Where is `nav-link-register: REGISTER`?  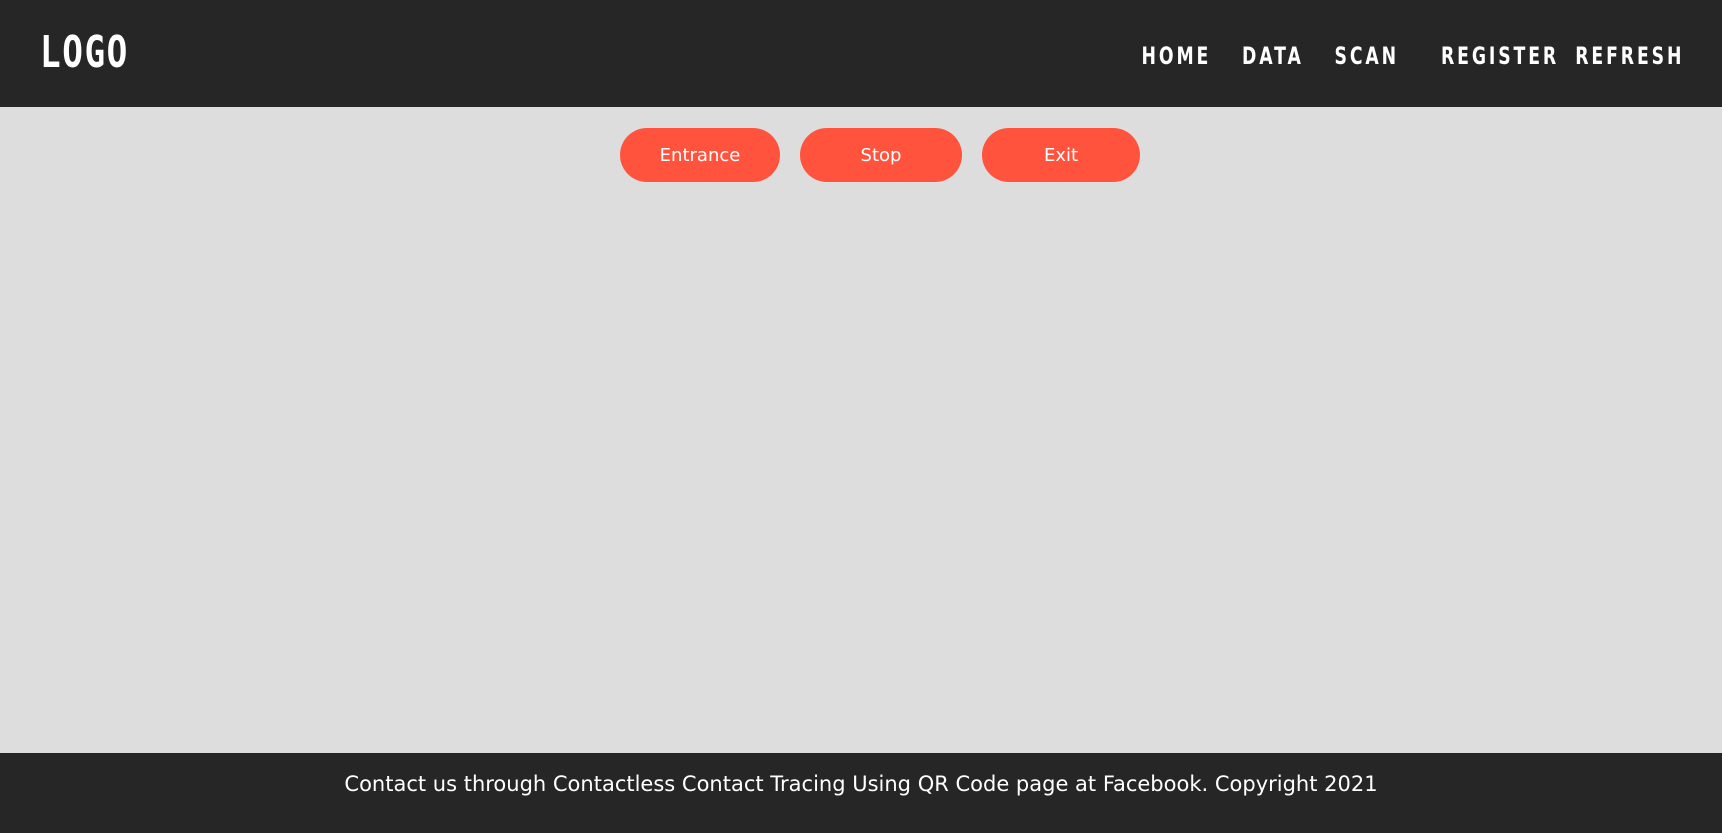 nav-link-register: REGISTER is located at coordinates (1500, 56).